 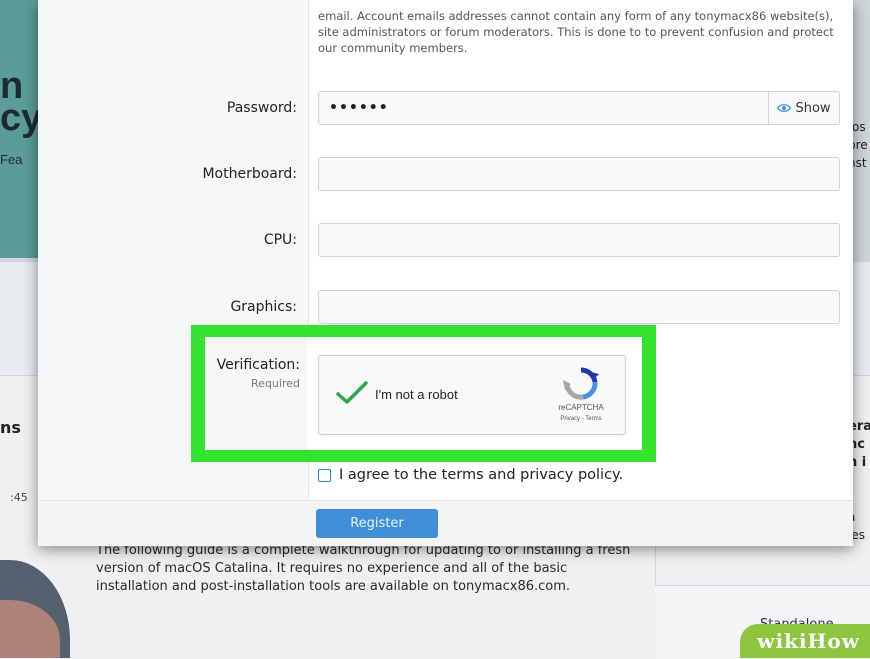 I want to click on eye-icon, so click(x=784, y=108).